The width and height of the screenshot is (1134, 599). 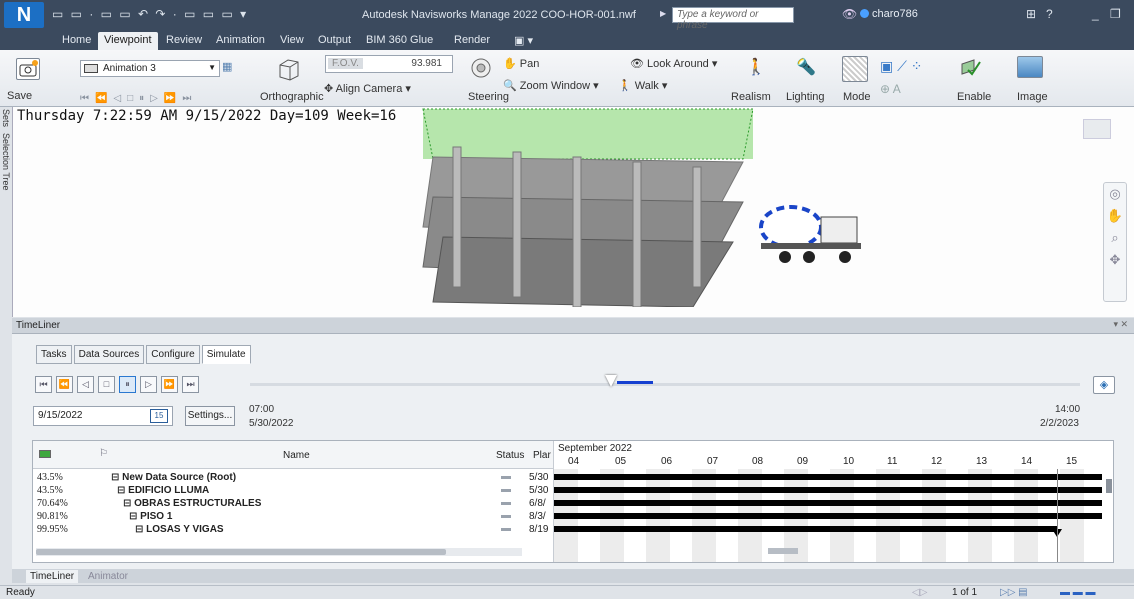 What do you see at coordinates (857, 97) in the screenshot?
I see `mode-button: Mode` at bounding box center [857, 97].